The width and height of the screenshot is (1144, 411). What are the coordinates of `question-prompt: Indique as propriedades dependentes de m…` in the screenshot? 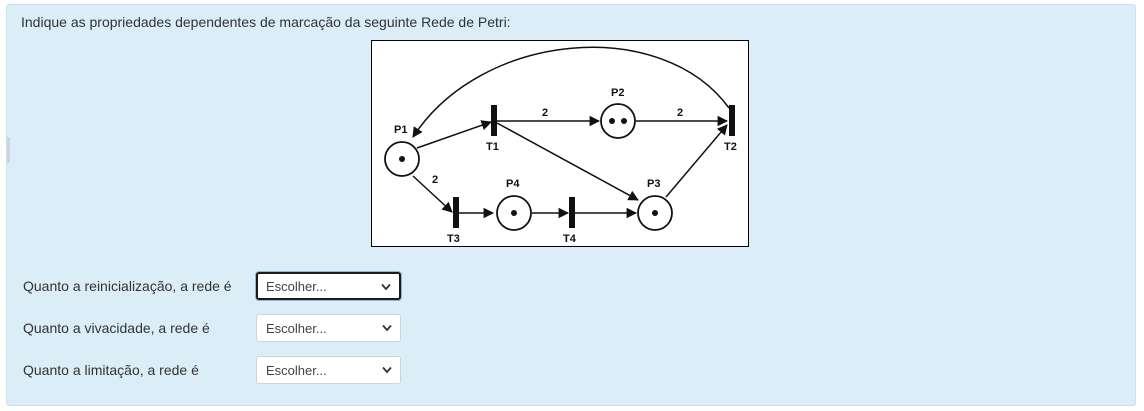 It's located at (266, 22).